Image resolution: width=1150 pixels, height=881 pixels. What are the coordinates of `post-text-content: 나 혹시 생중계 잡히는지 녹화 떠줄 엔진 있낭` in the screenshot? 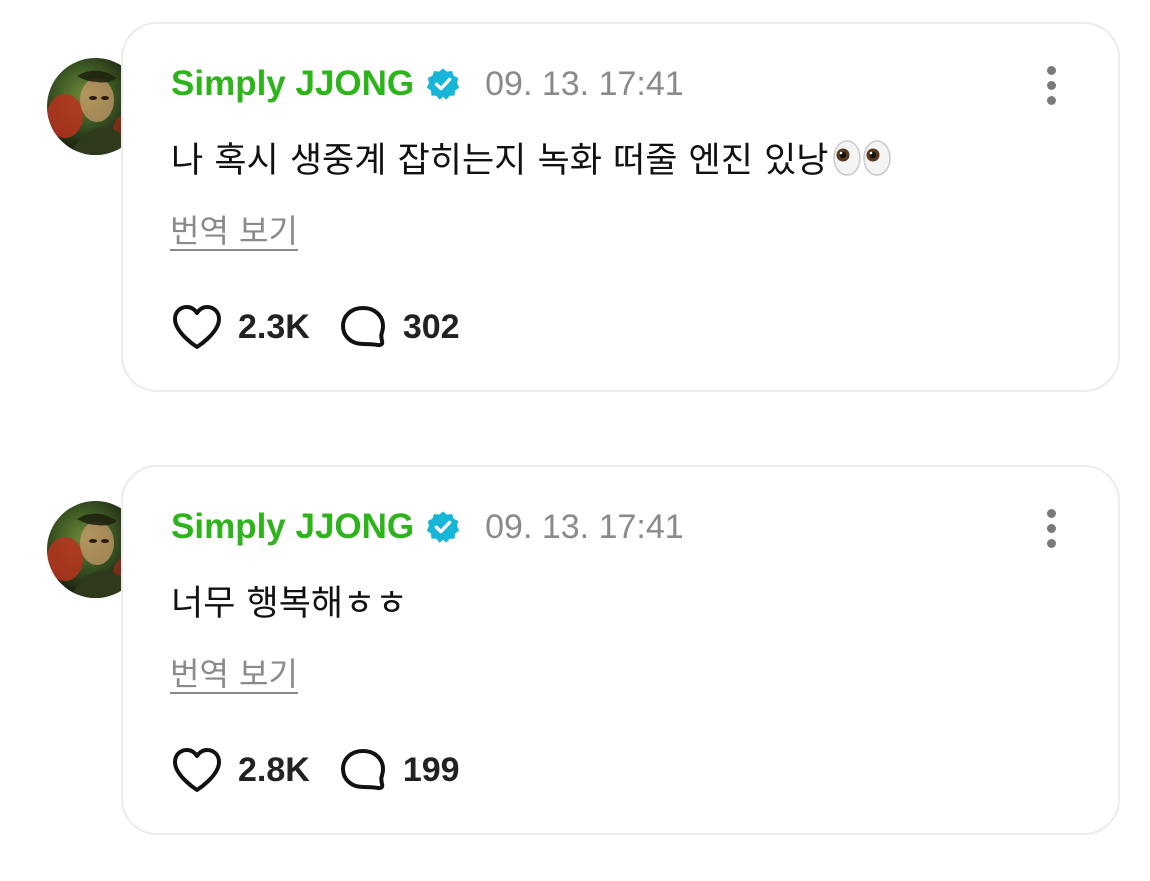 It's located at (500, 161).